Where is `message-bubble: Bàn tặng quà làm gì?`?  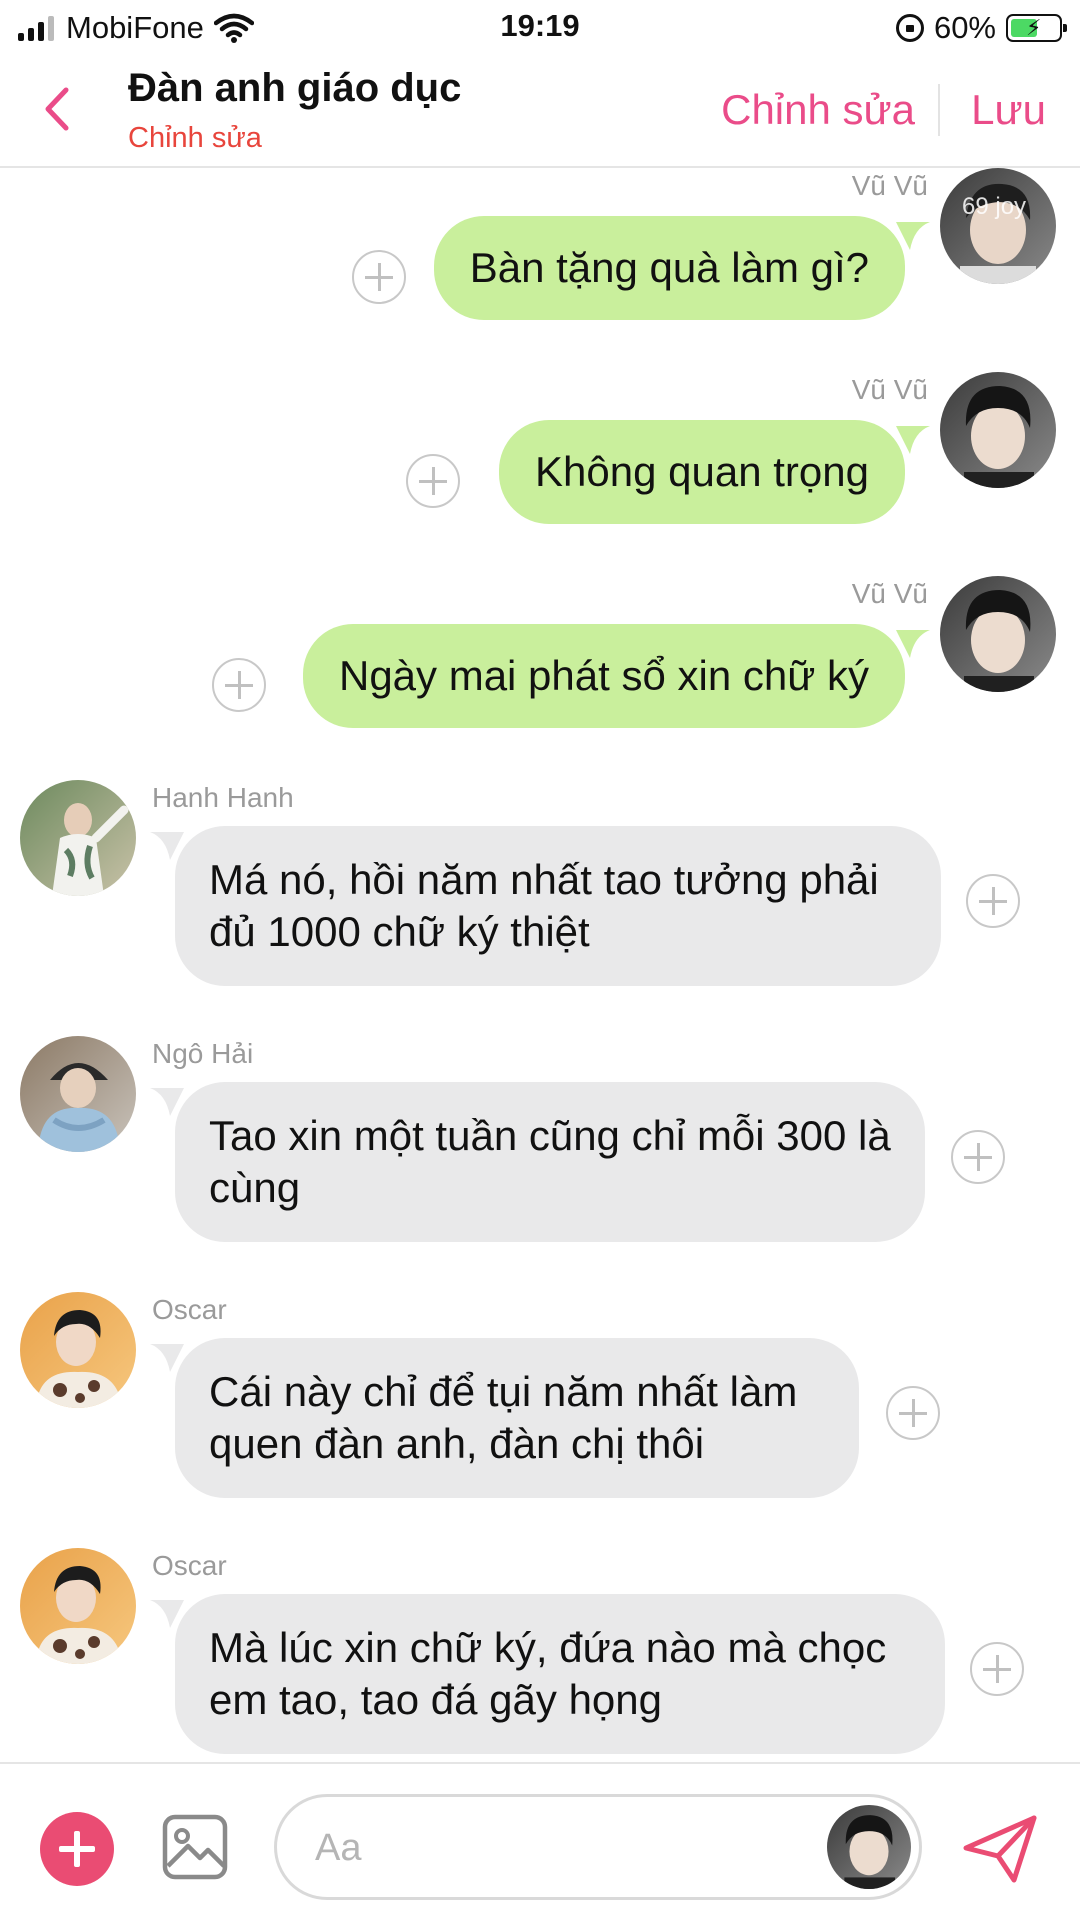
message-bubble: Bàn tặng quà làm gì? is located at coordinates (669, 268).